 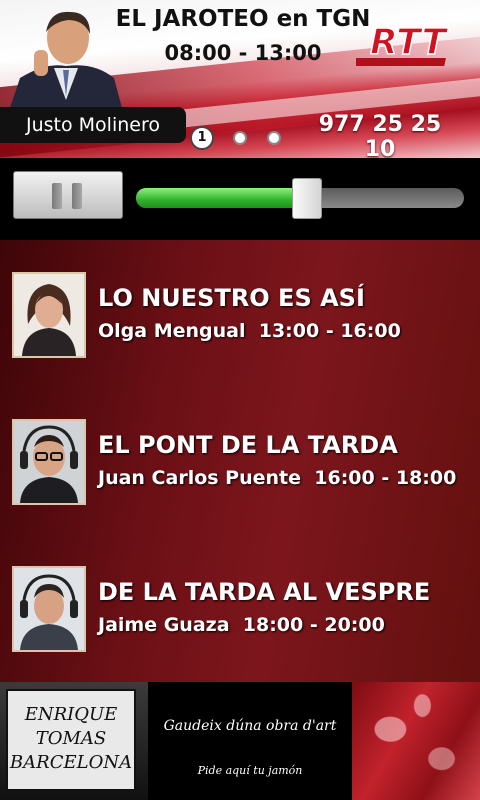 What do you see at coordinates (243, 53) in the screenshot?
I see `program-time: 08:00 - 13:00` at bounding box center [243, 53].